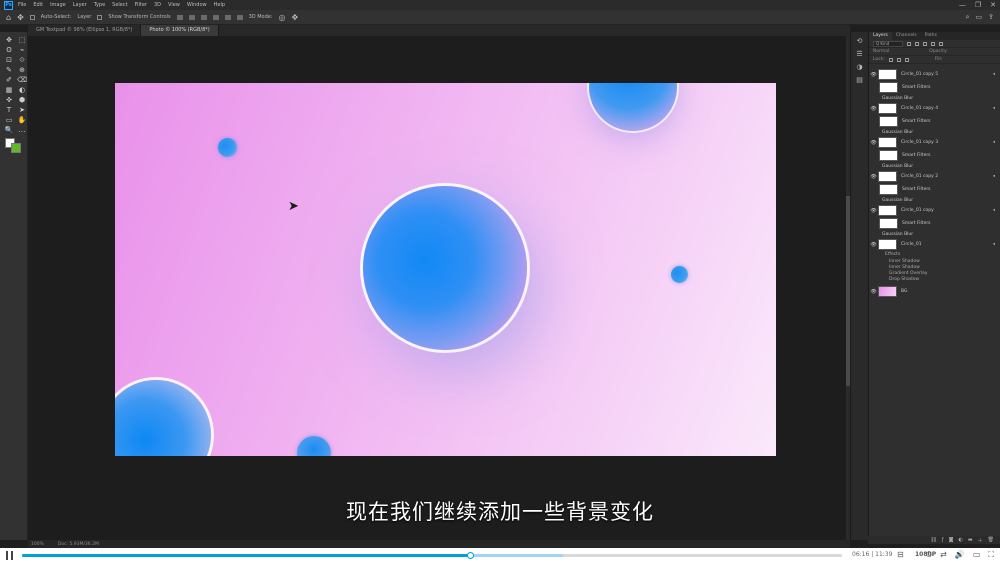  I want to click on progress-knob, so click(470, 555).